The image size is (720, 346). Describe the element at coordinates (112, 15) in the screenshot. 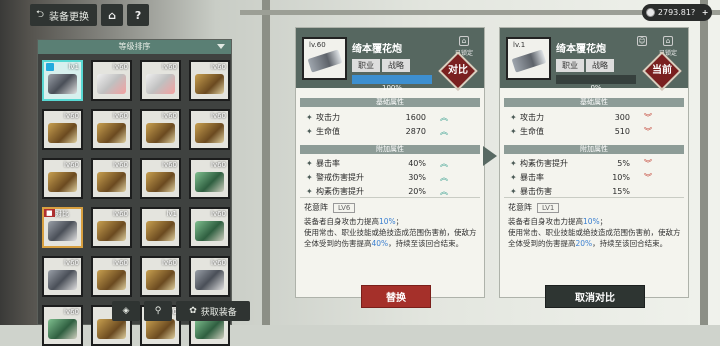

I see `home-button: ⌂` at that location.